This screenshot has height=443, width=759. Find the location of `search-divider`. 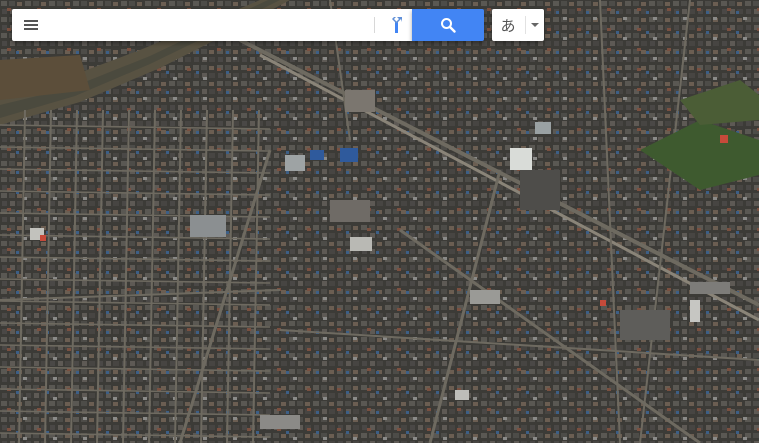

search-divider is located at coordinates (374, 25).